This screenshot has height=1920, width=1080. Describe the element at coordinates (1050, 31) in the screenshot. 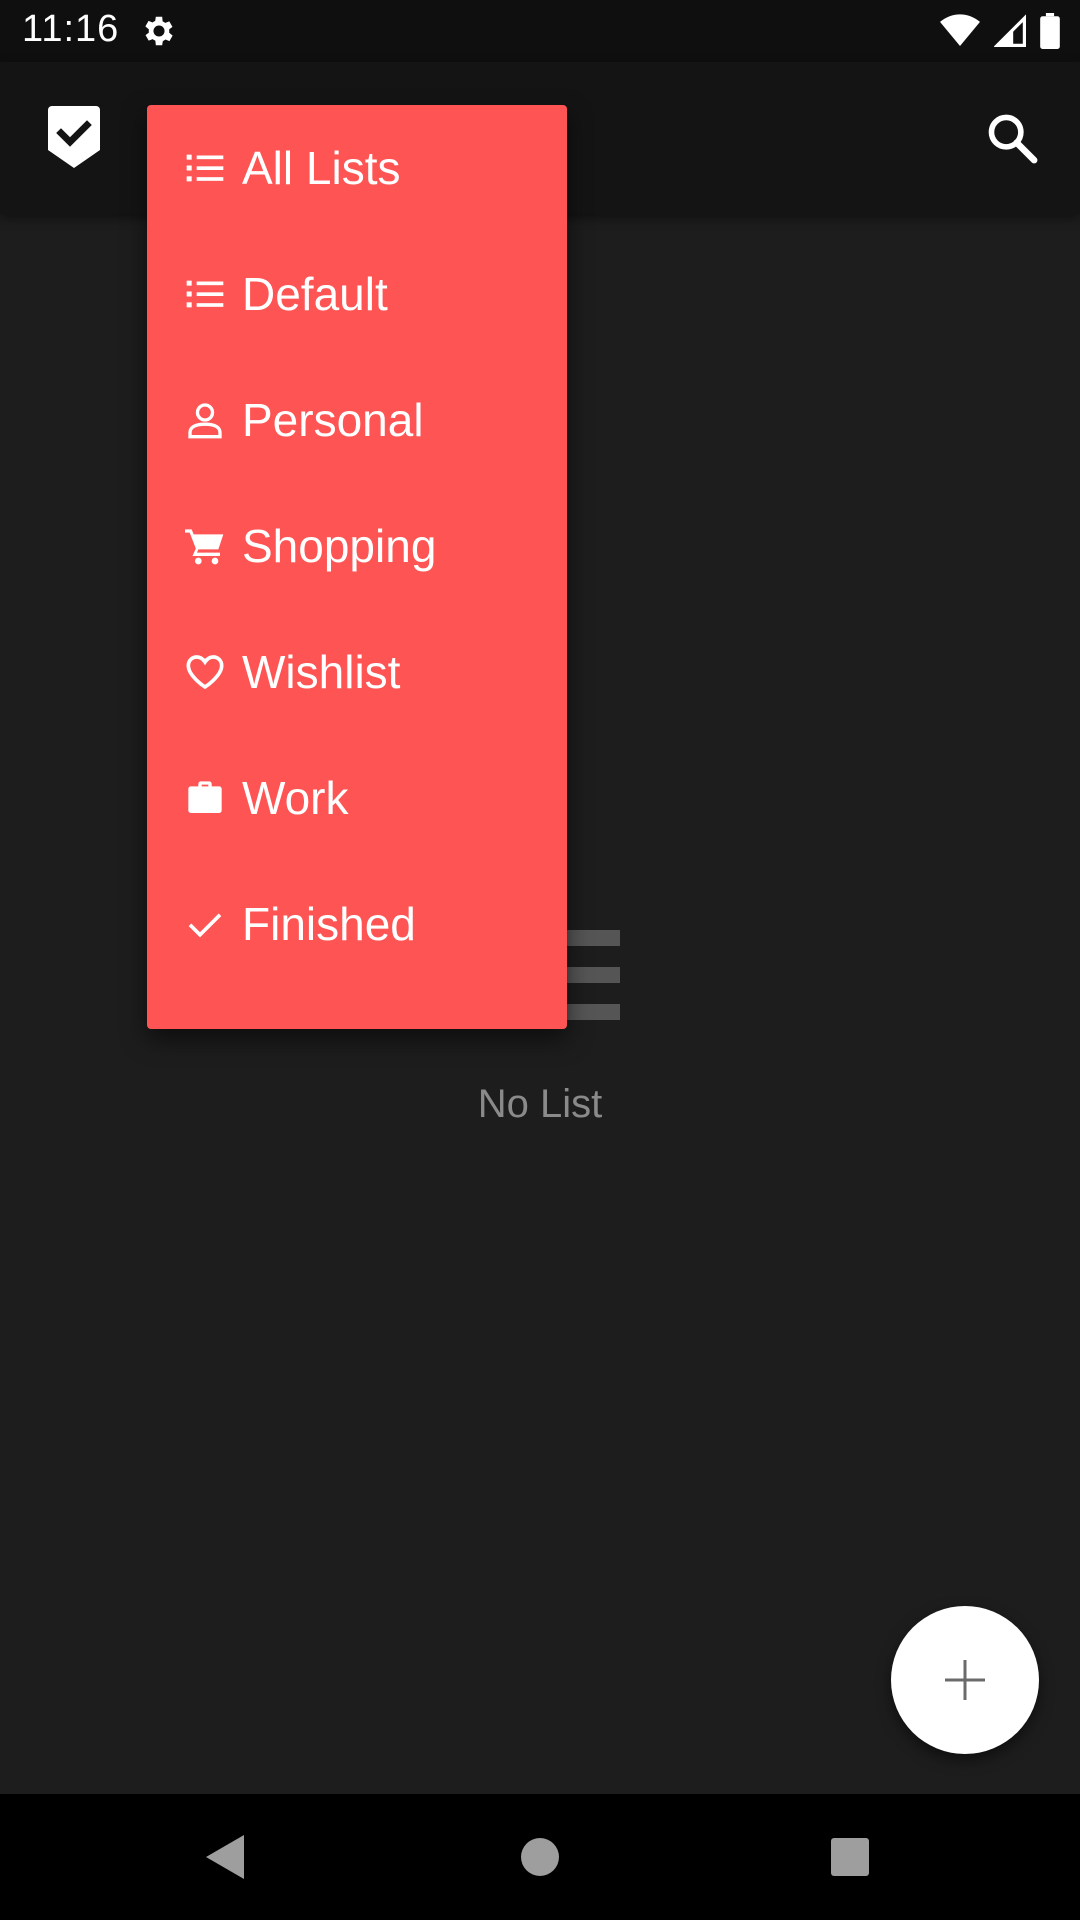

I see `battery-icon` at that location.